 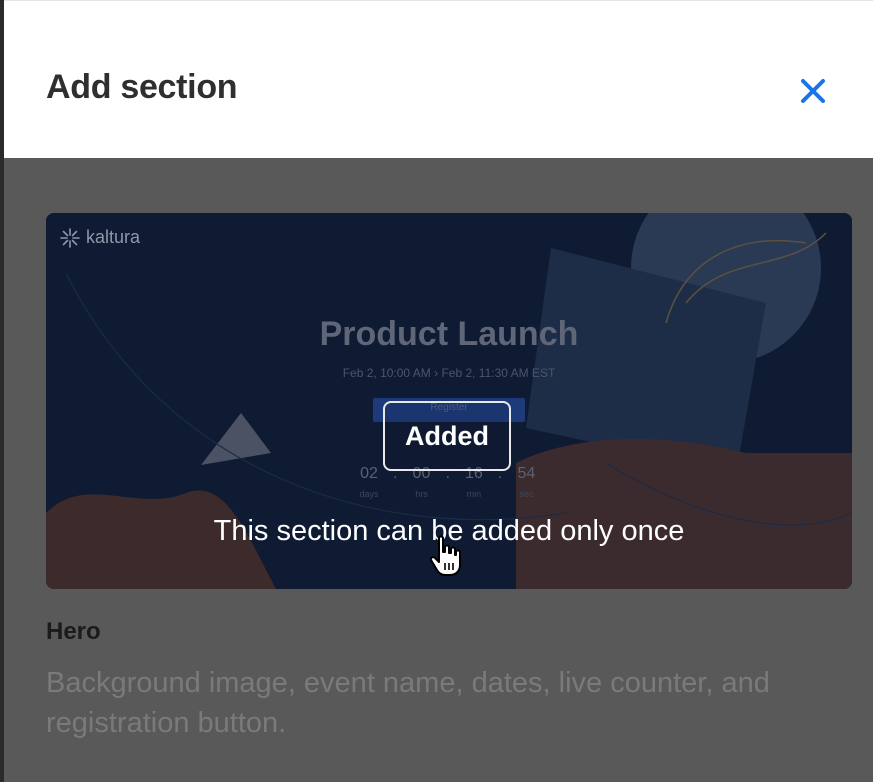 What do you see at coordinates (142, 87) in the screenshot?
I see `dialog-title: Add section` at bounding box center [142, 87].